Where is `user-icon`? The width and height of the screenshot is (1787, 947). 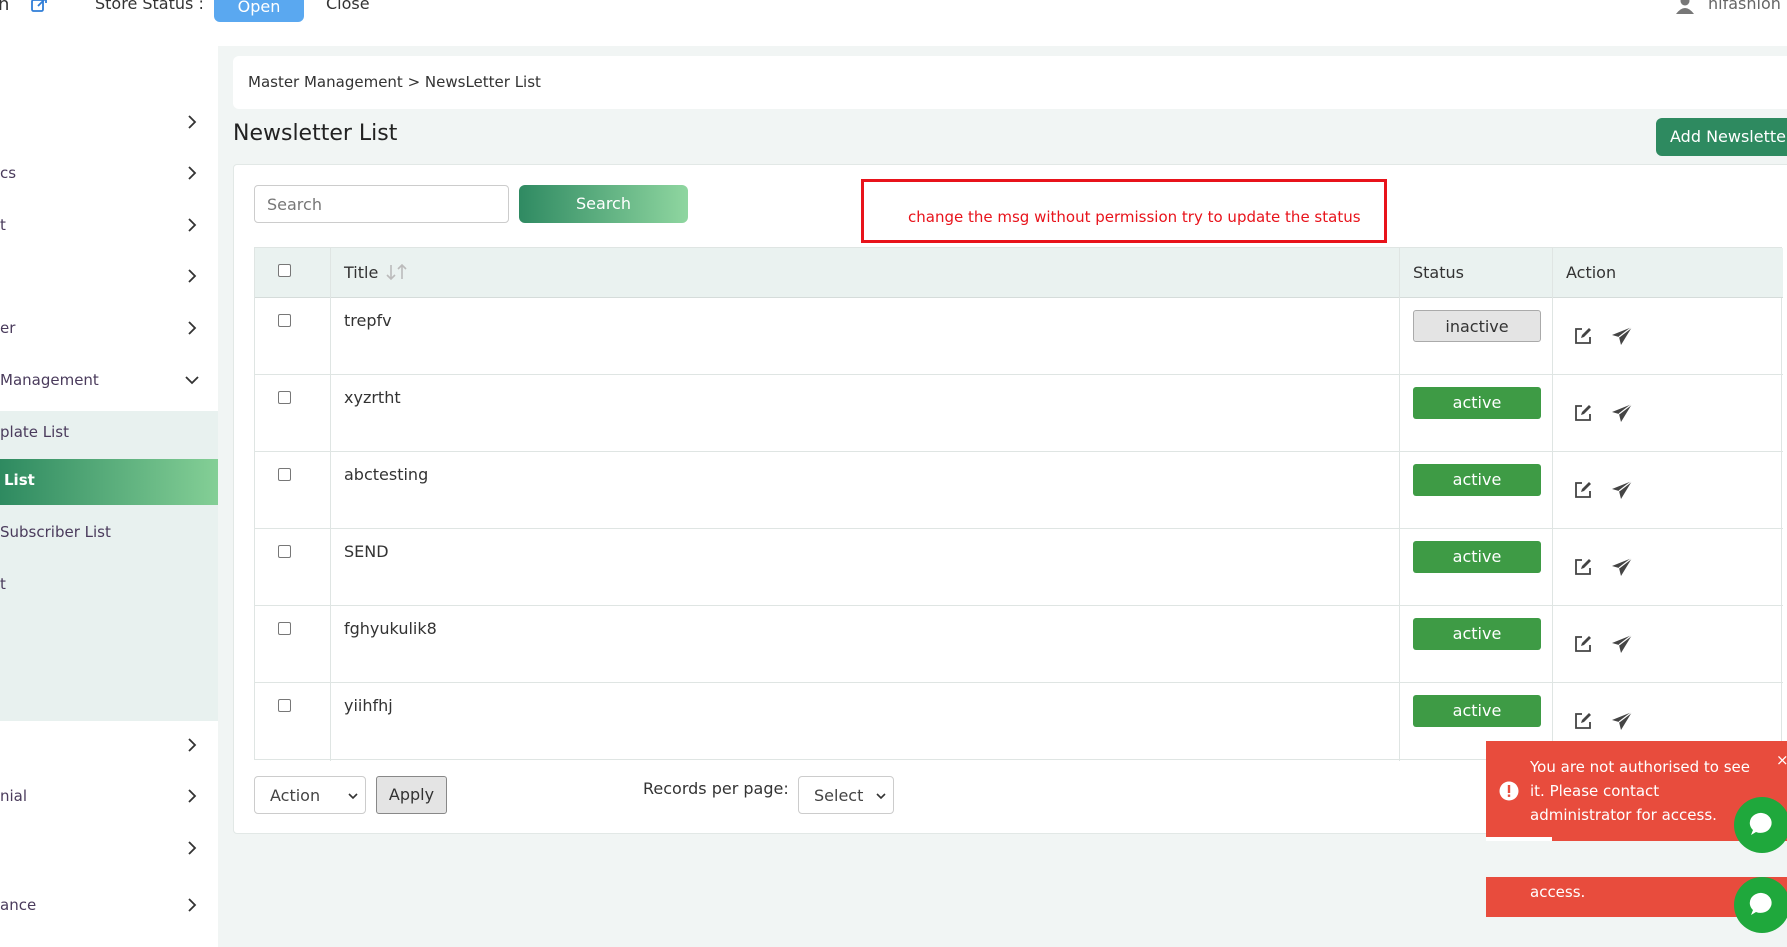
user-icon is located at coordinates (1685, 8).